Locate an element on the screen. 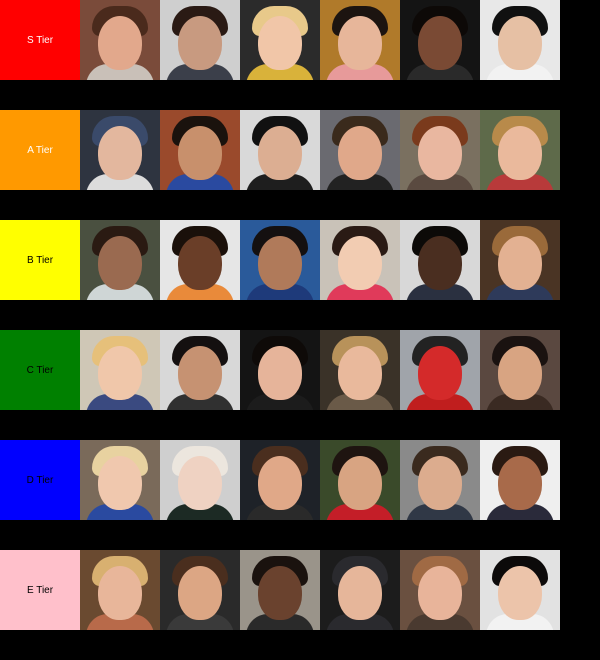 Image resolution: width=600 pixels, height=660 pixels. tier-label-c: C Tier is located at coordinates (40, 370).